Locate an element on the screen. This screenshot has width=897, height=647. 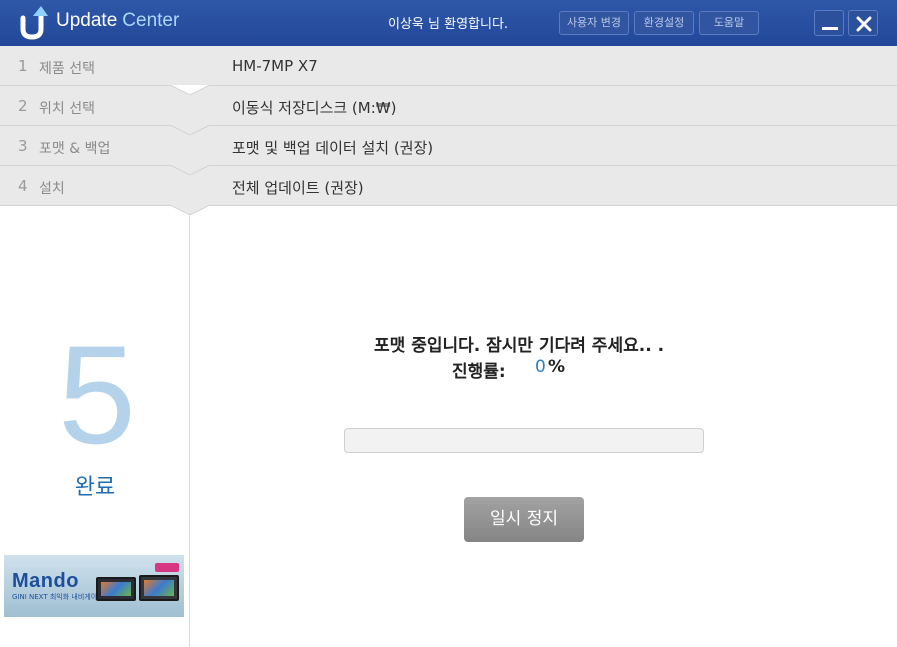
update-logo-icon is located at coordinates (34, 23).